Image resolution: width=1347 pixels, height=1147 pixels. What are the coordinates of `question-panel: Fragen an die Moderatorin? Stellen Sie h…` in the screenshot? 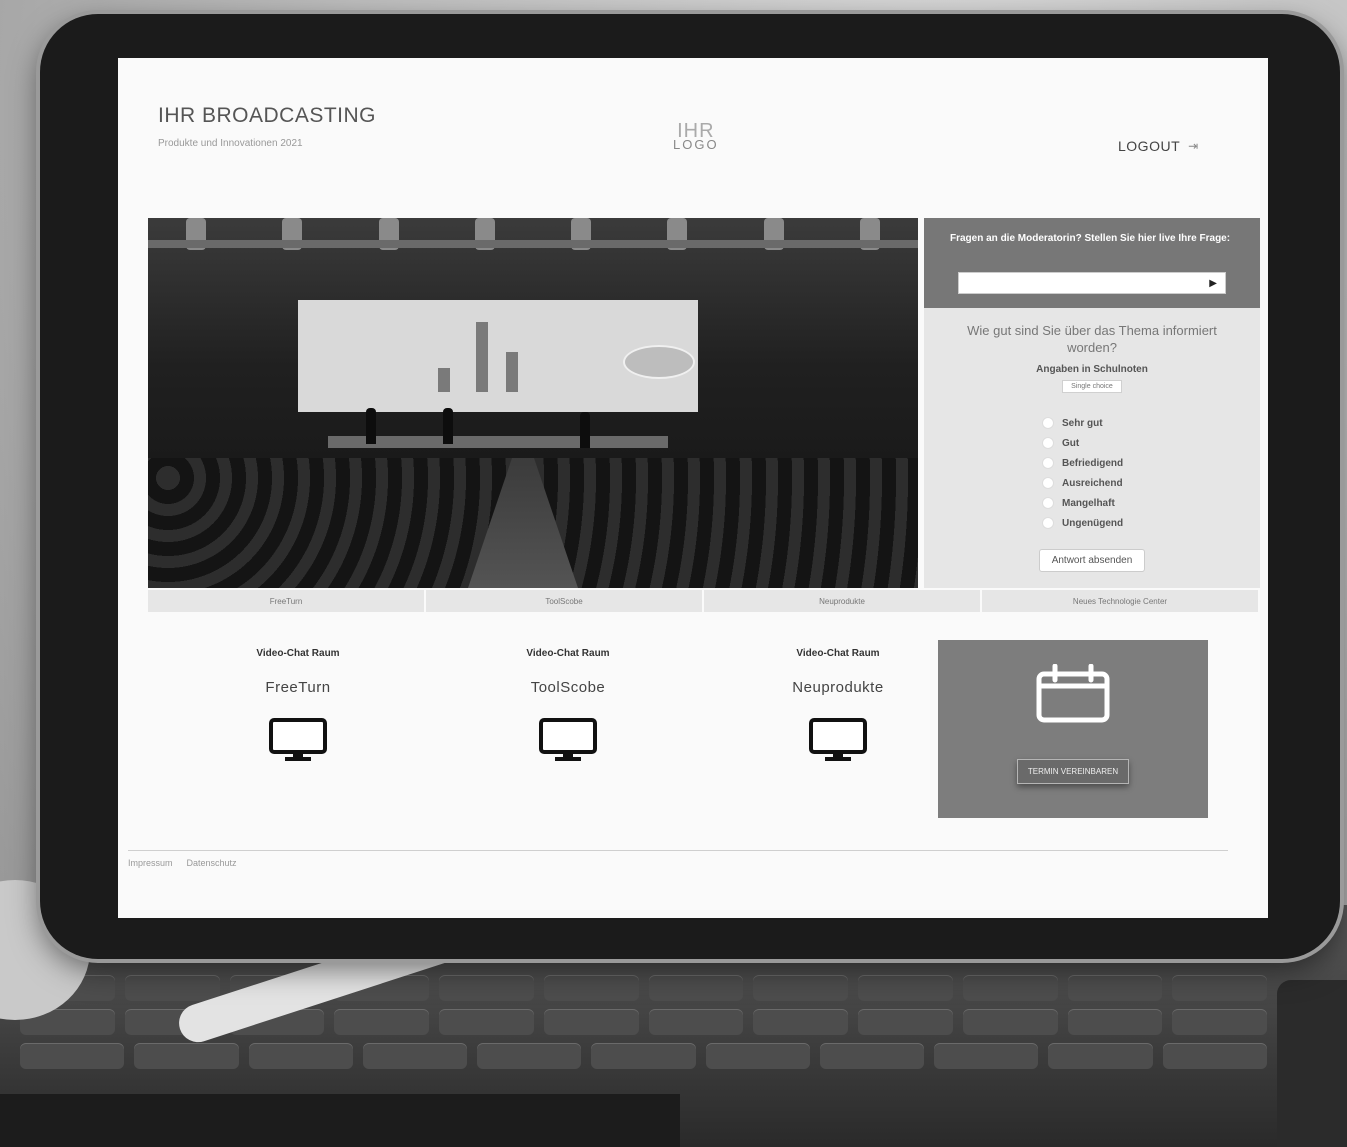 It's located at (1092, 403).